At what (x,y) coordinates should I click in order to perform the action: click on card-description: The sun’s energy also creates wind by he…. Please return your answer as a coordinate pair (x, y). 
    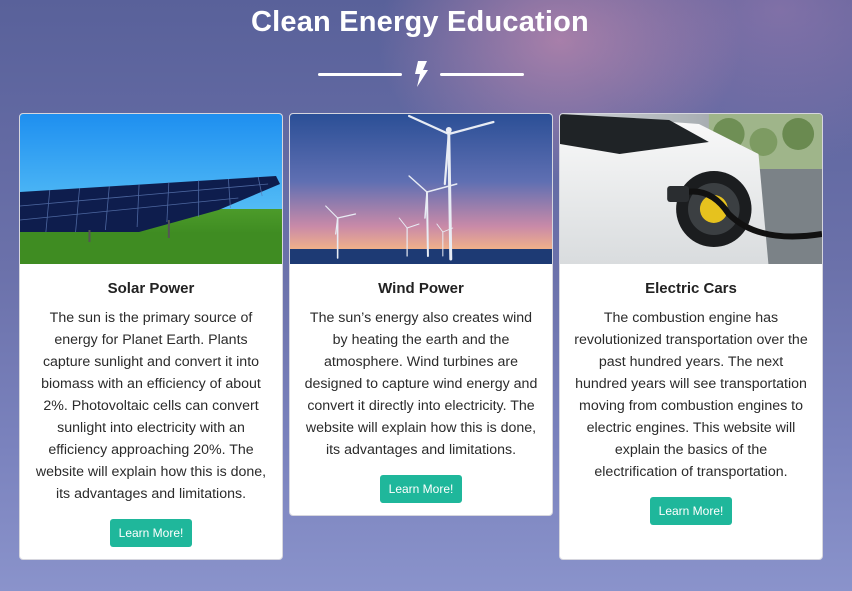
    Looking at the image, I should click on (421, 384).